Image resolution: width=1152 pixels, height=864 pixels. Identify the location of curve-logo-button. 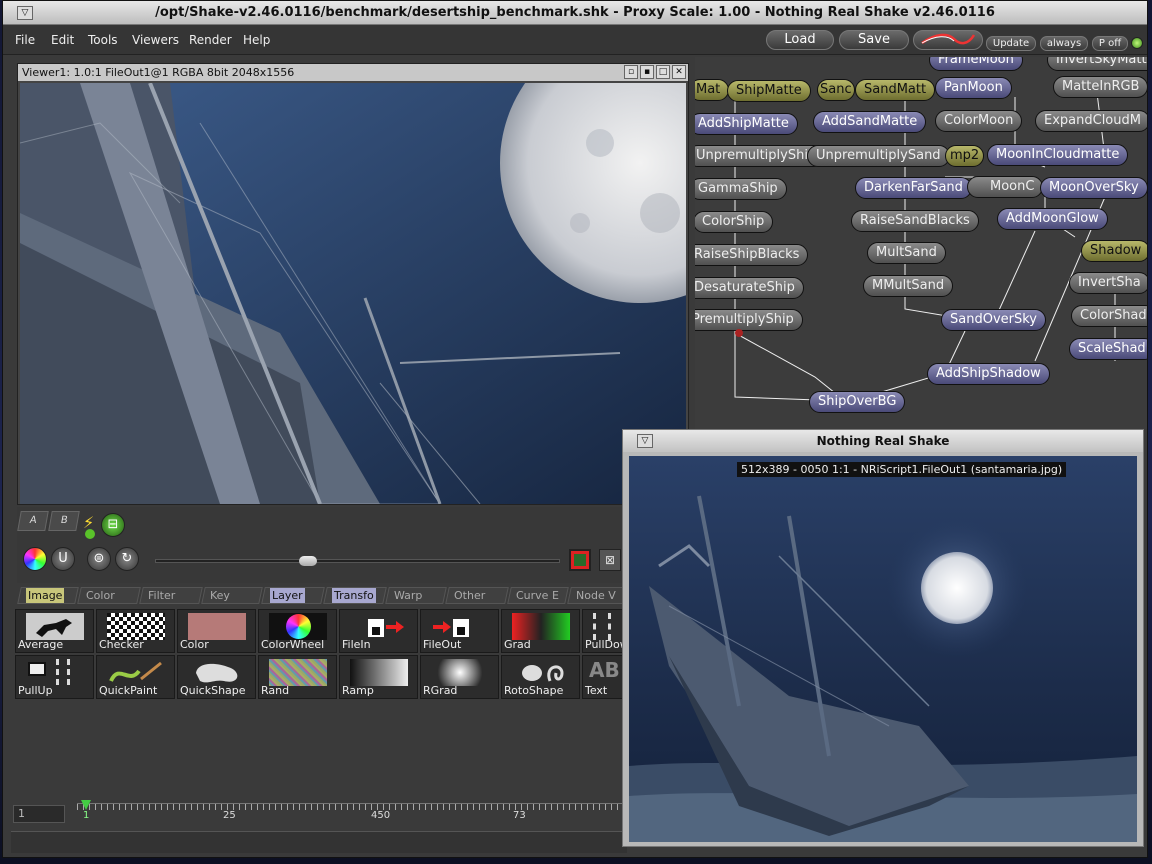
(948, 40).